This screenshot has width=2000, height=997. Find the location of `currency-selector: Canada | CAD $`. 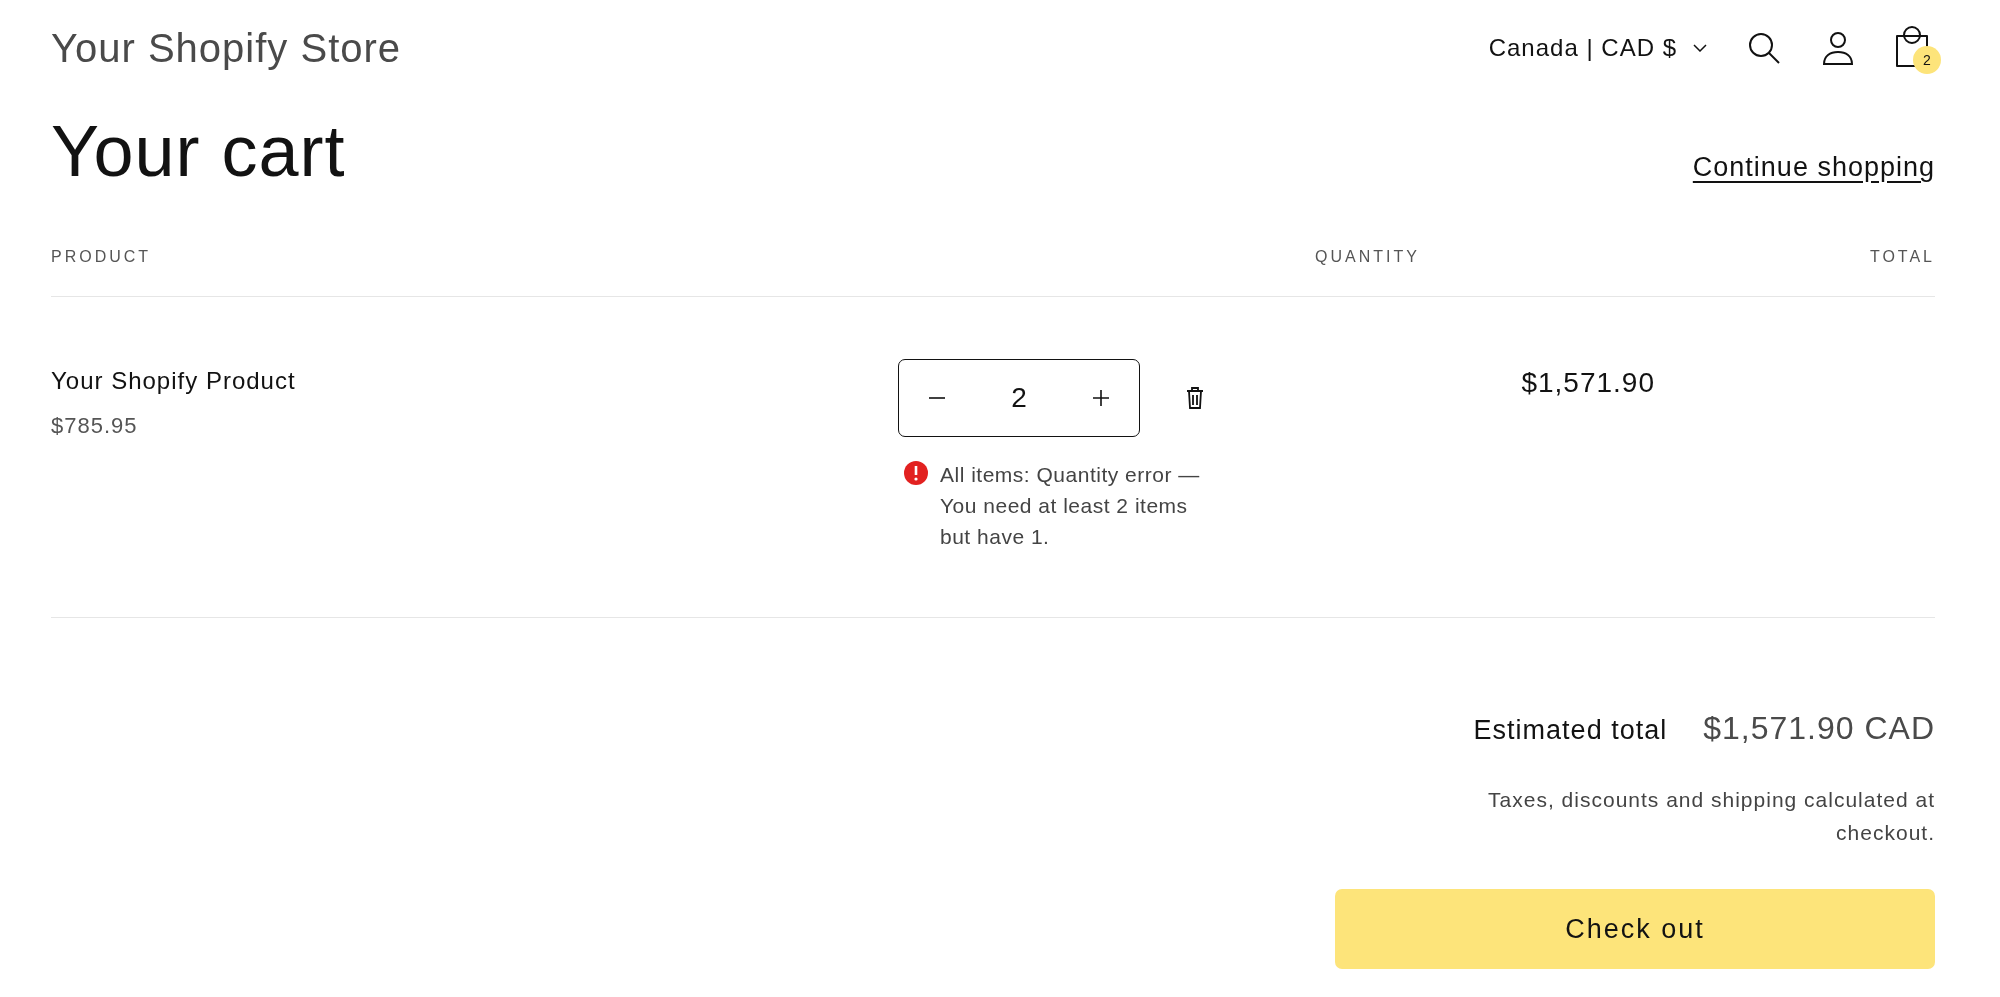

currency-selector: Canada | CAD $ is located at coordinates (1597, 48).